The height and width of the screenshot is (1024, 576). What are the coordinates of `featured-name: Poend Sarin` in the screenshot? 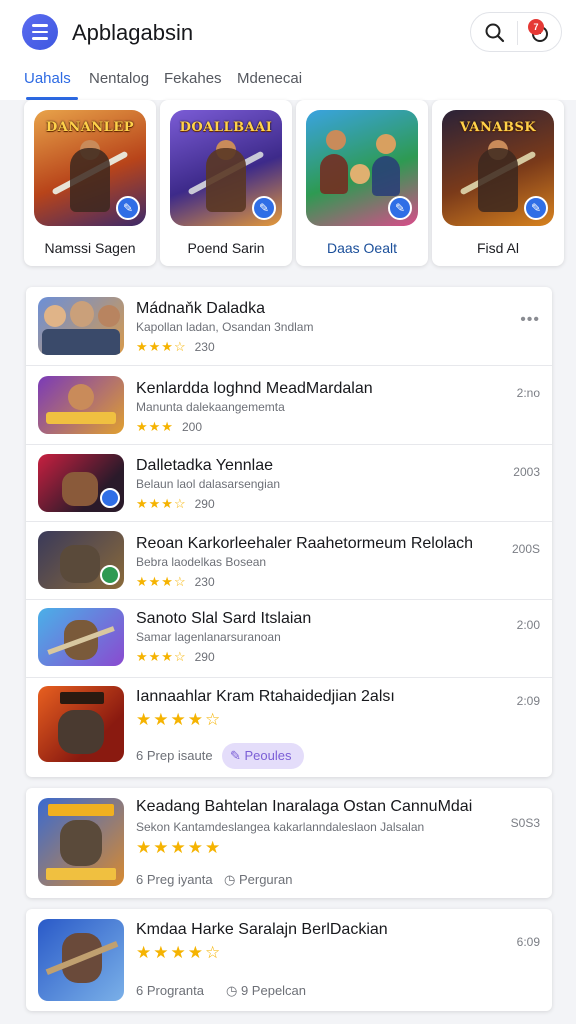 It's located at (226, 248).